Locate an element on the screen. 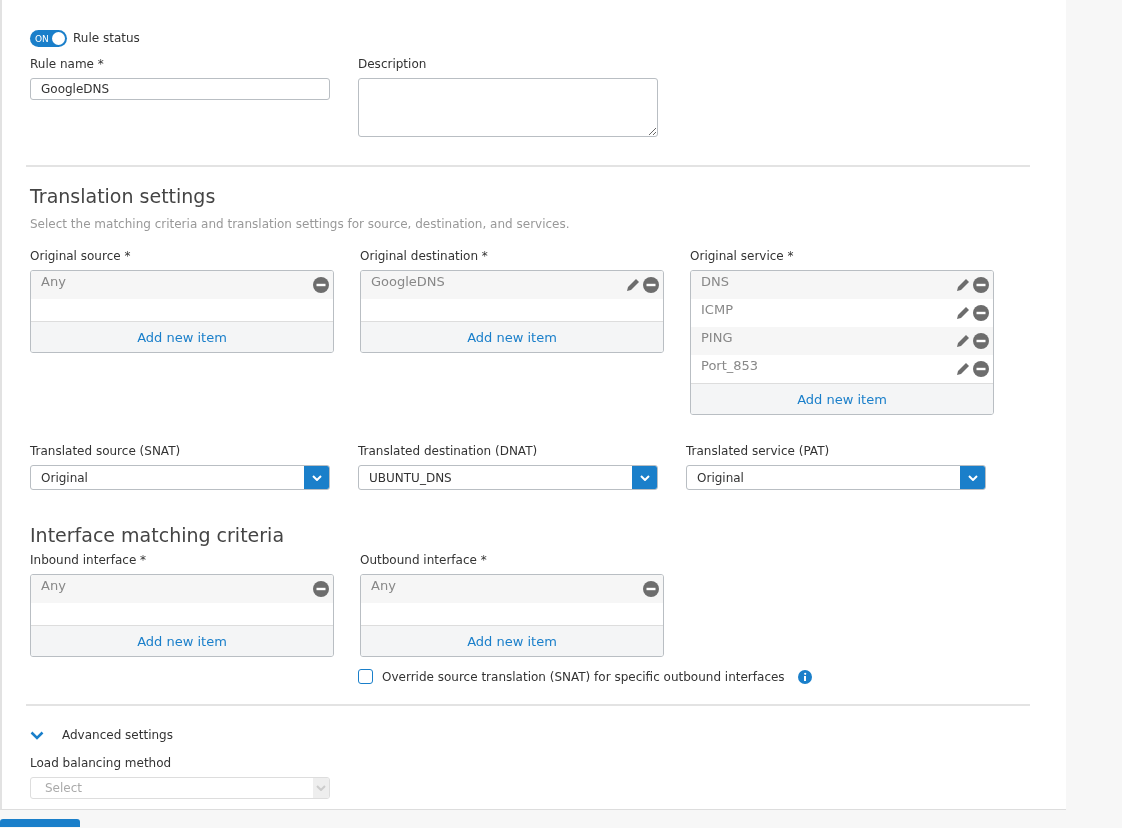  list-item: PING is located at coordinates (842, 341).